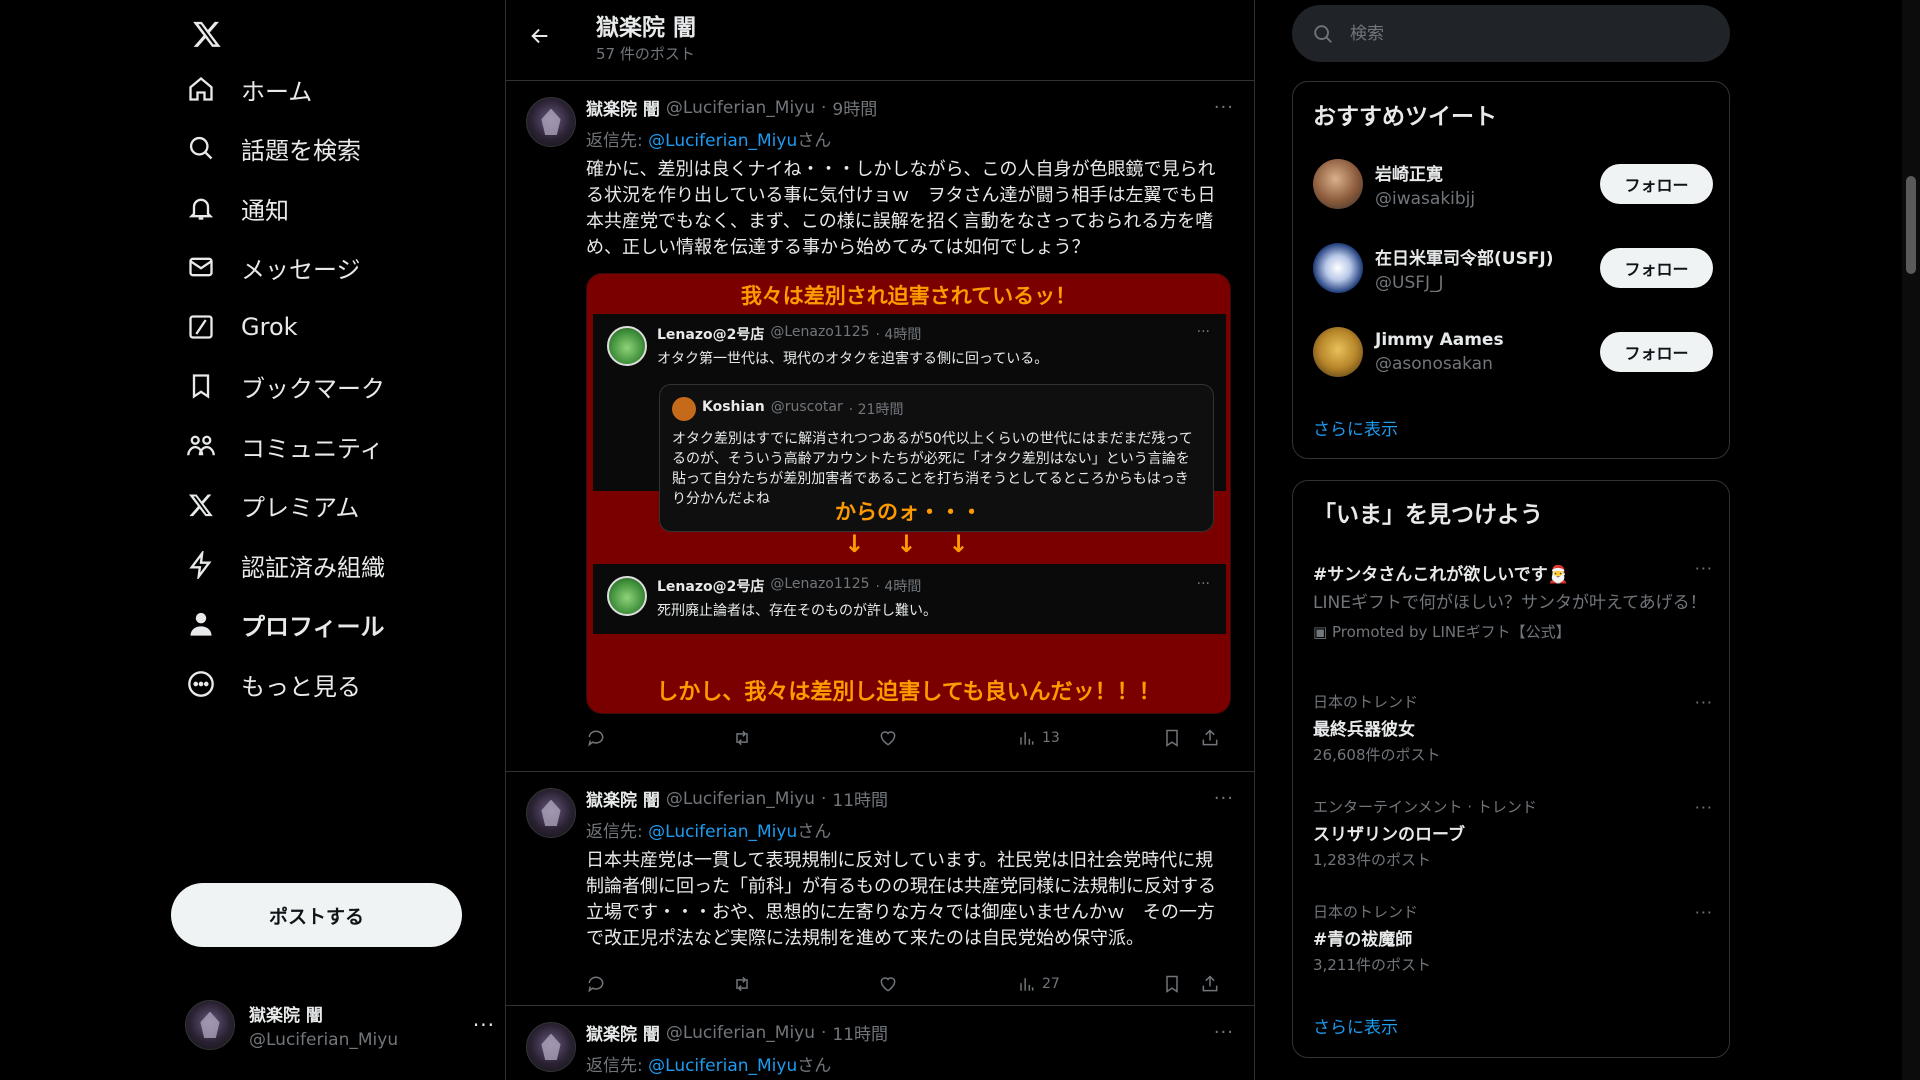 This screenshot has height=1080, width=1920. I want to click on search-input, so click(1515, 33).